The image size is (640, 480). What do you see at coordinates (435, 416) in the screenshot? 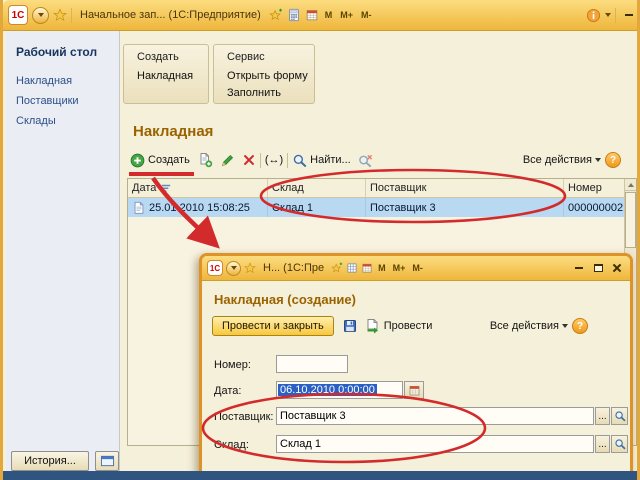
I see `supplier-input` at bounding box center [435, 416].